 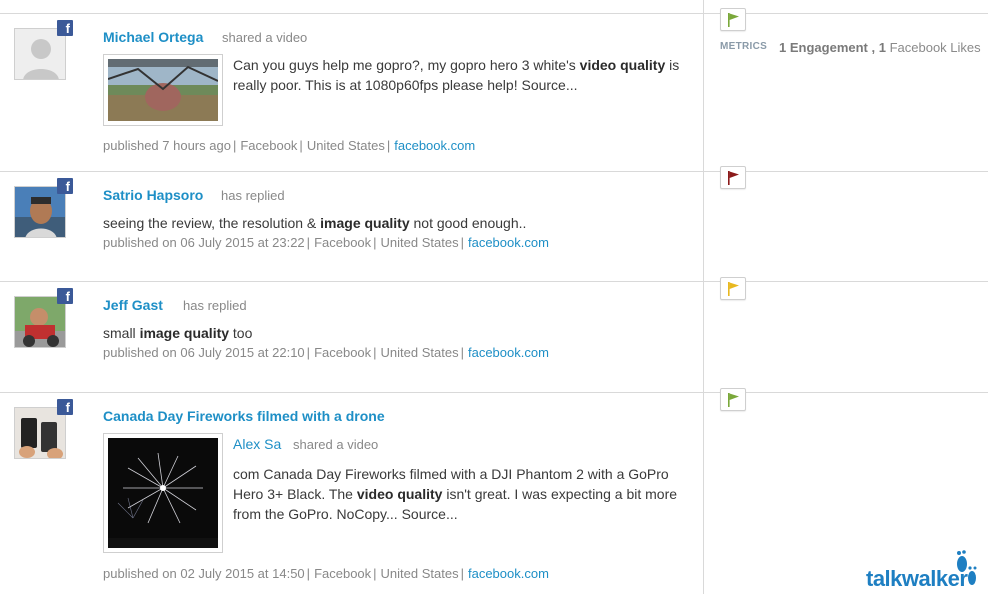 What do you see at coordinates (133, 305) in the screenshot?
I see `author-link: Jeff Gast` at bounding box center [133, 305].